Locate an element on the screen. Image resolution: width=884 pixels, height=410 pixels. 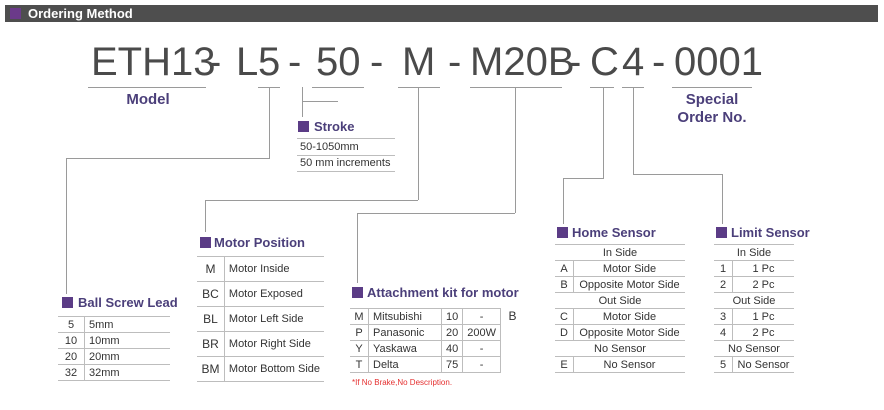
table-row: M Mitsubishi 10 - B is located at coordinates (437, 340).